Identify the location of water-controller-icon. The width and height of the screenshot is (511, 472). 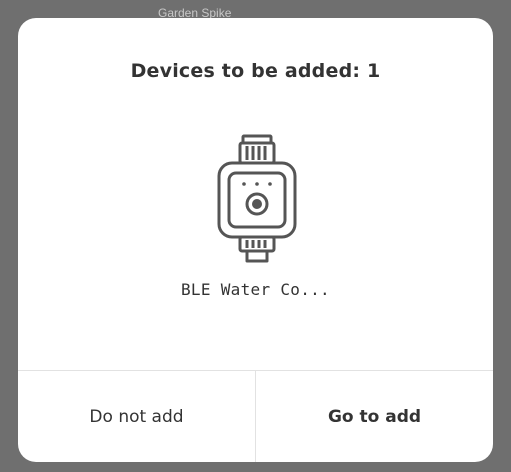
(257, 198).